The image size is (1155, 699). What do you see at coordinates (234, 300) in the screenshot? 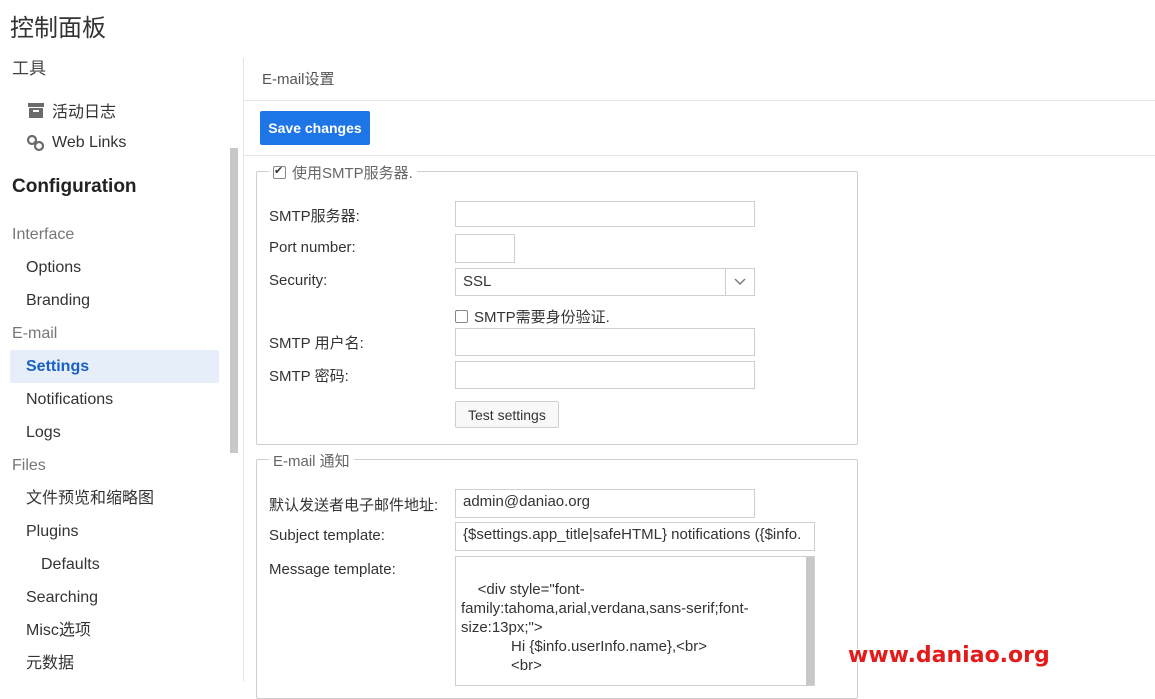
I see `sidebar-scrollbar` at bounding box center [234, 300].